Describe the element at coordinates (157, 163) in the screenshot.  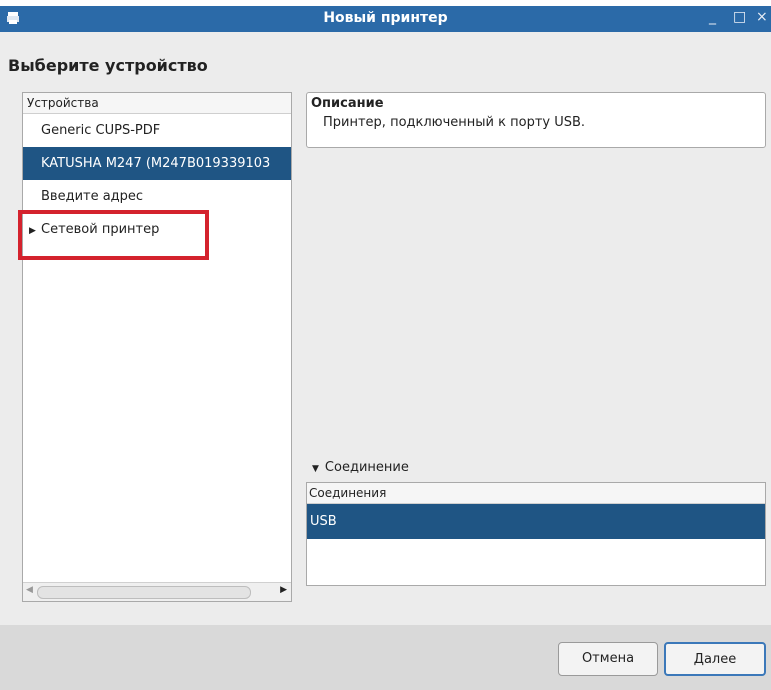
I see `device-item-katusha: KATUSHA M247 (M247B019339103` at that location.